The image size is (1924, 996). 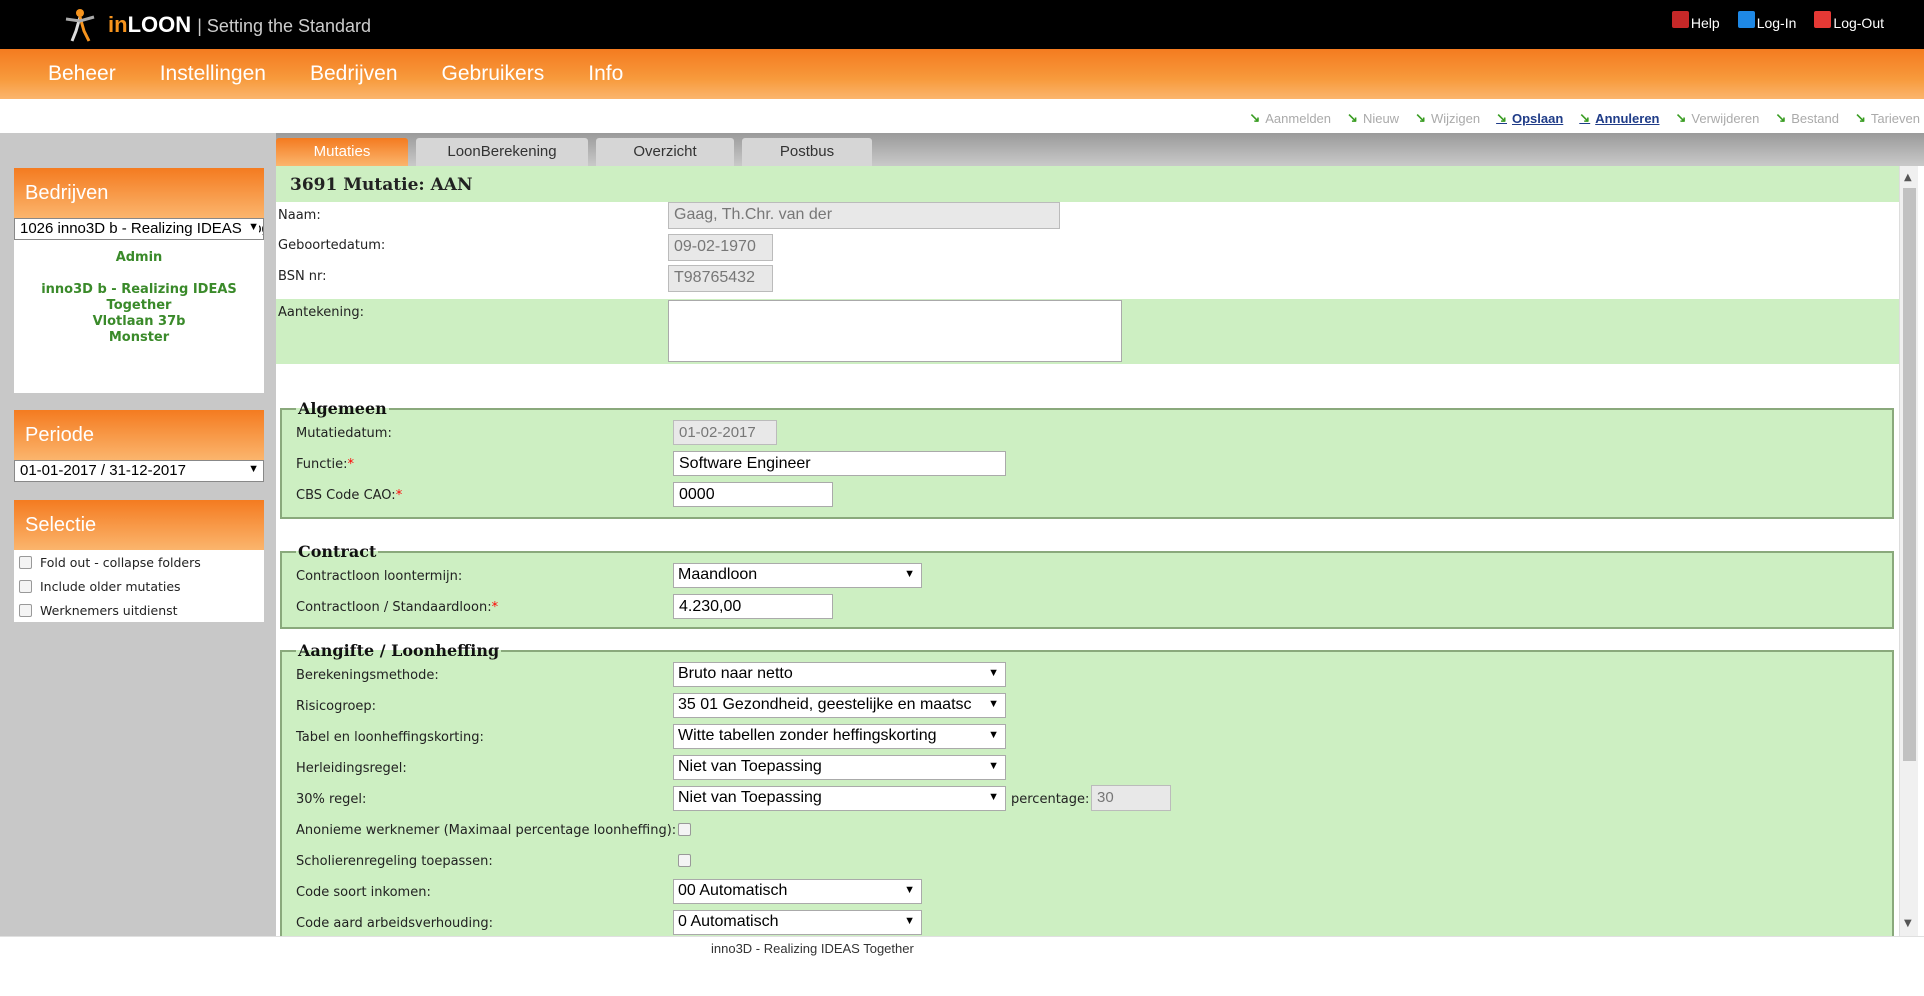 I want to click on brand-title: inLOON | Setting the Standard, so click(x=239, y=25).